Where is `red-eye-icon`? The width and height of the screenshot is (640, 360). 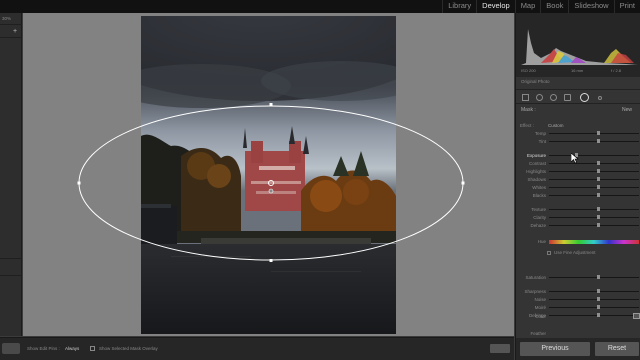 red-eye-icon is located at coordinates (553, 97).